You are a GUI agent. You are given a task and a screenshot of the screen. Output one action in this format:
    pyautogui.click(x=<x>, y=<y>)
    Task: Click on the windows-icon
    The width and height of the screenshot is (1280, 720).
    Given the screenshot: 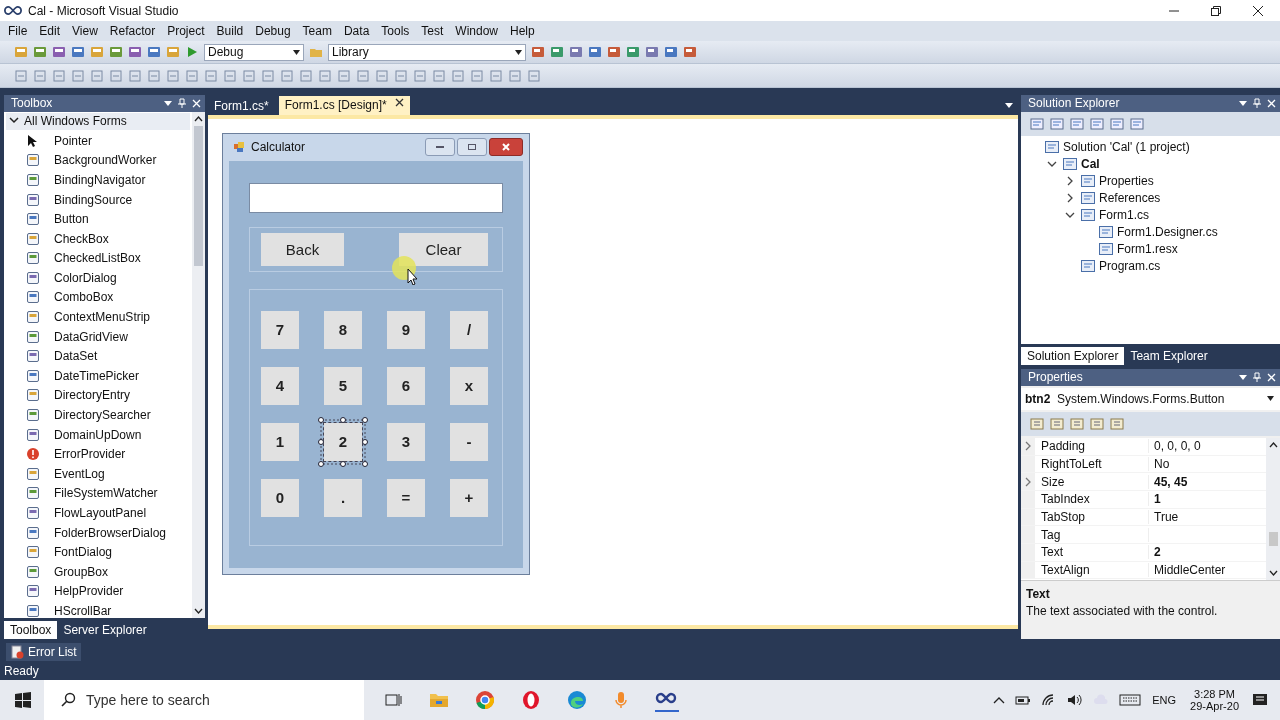 What is the action you would take?
    pyautogui.click(x=23, y=700)
    